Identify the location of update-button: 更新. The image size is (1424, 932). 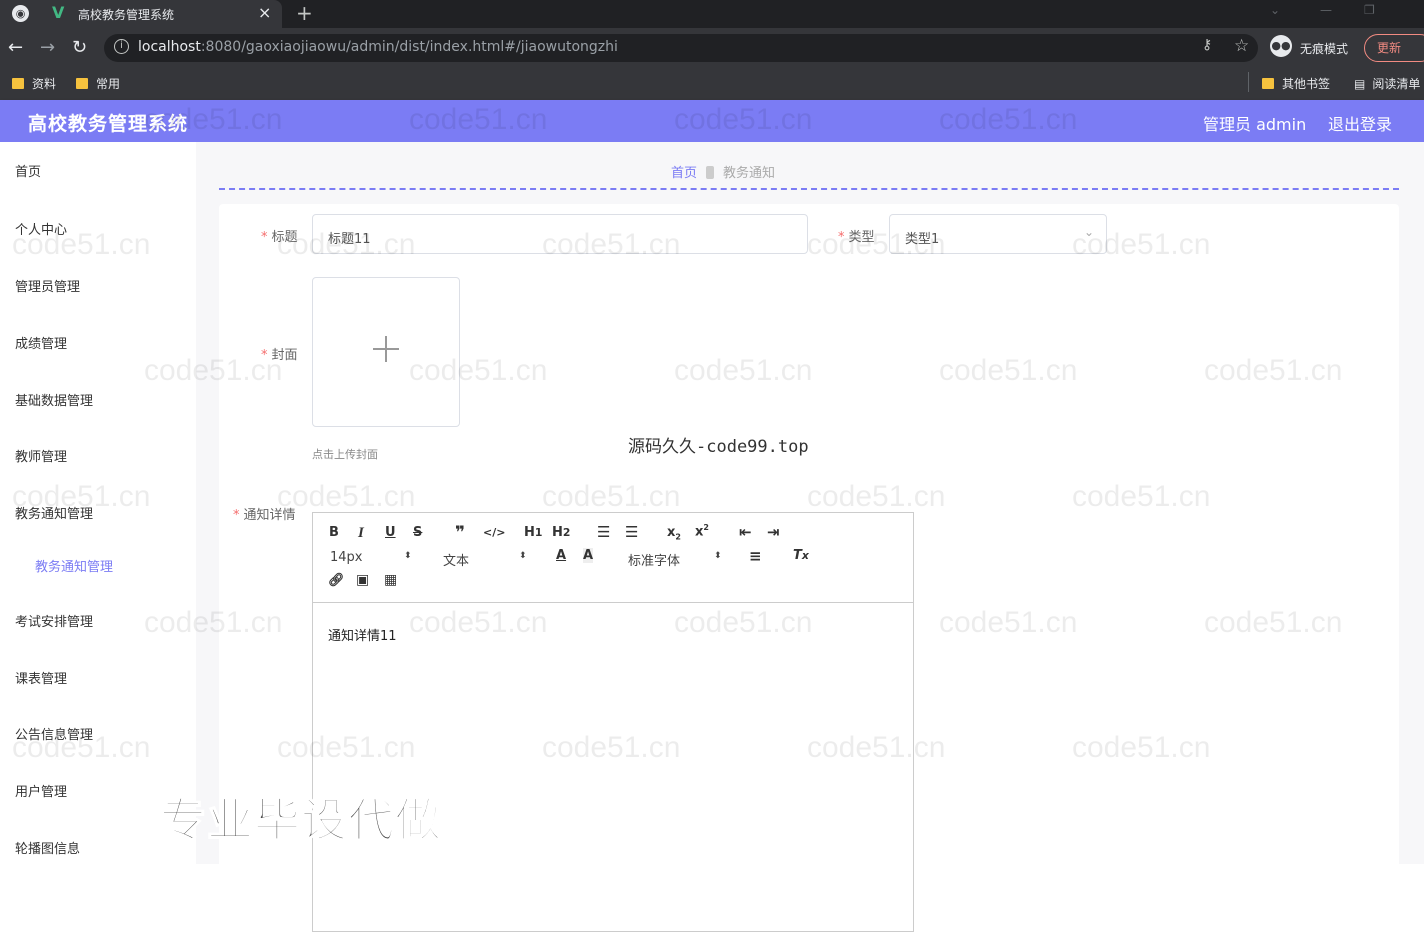
(1394, 48).